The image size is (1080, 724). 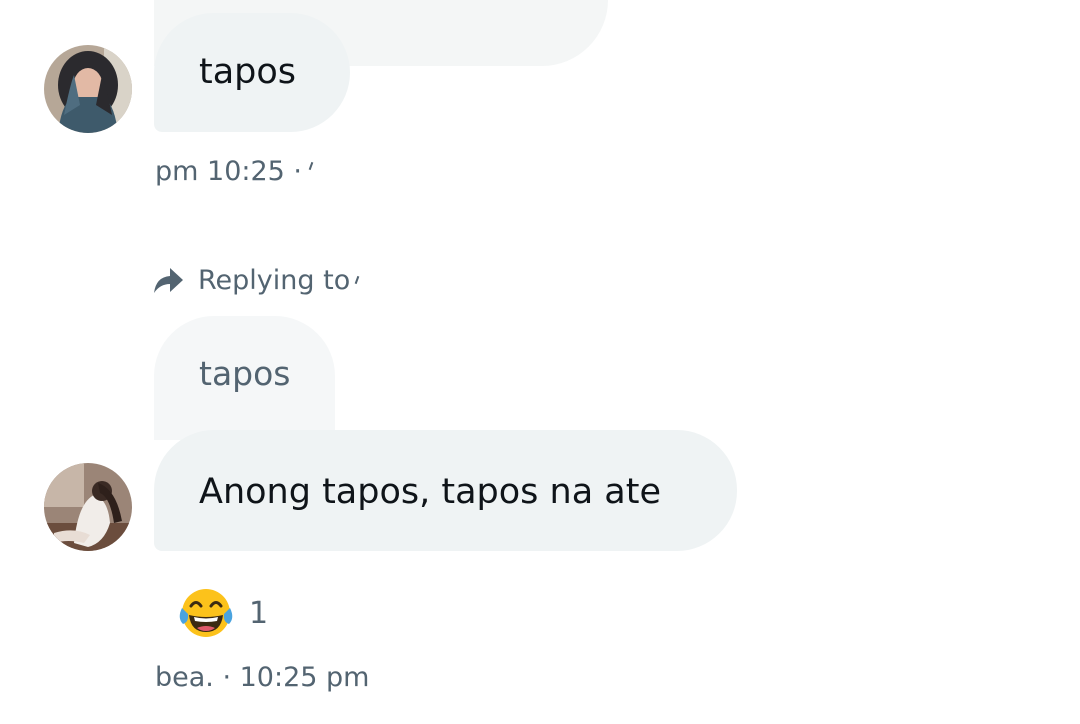 What do you see at coordinates (228, 171) in the screenshot?
I see `timestamp-text: pm 10:25 ·` at bounding box center [228, 171].